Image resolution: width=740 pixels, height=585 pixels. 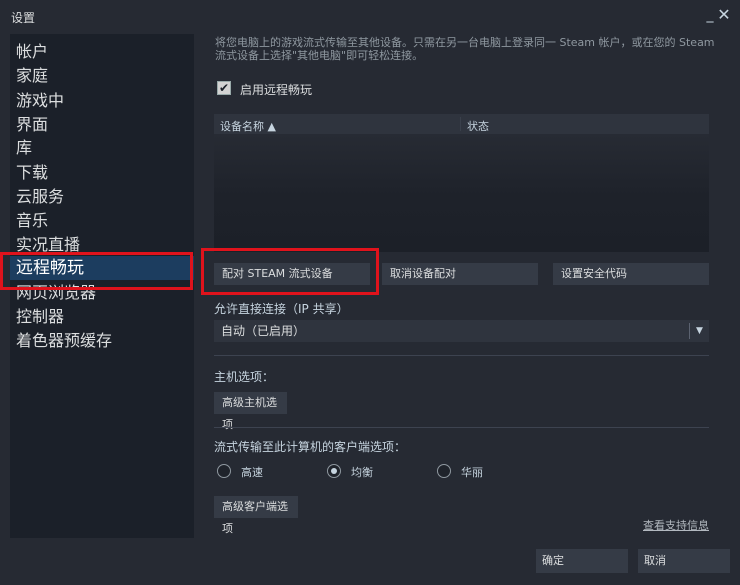 I want to click on unpair-devices-button: 取消设备配对, so click(x=460, y=274).